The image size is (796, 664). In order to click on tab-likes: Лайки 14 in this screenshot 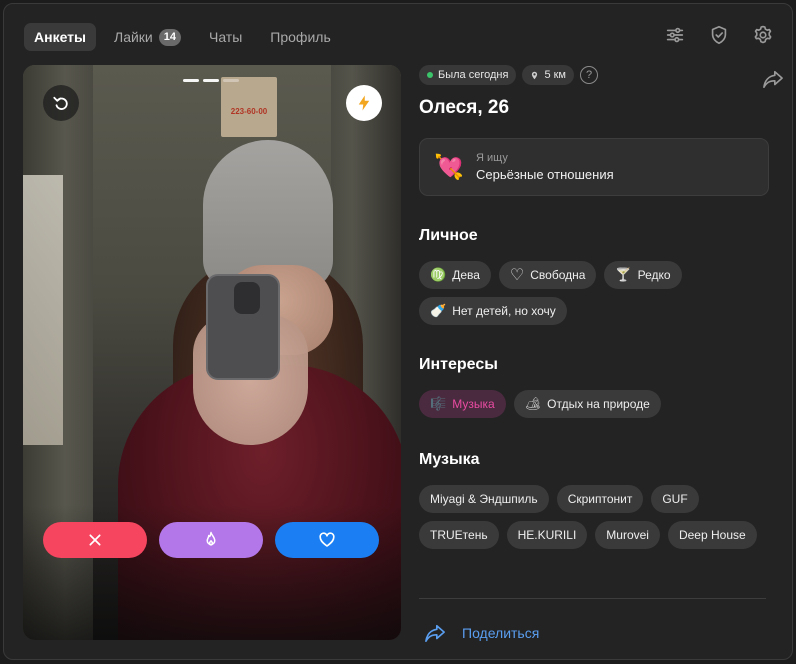, I will do `click(147, 37)`.